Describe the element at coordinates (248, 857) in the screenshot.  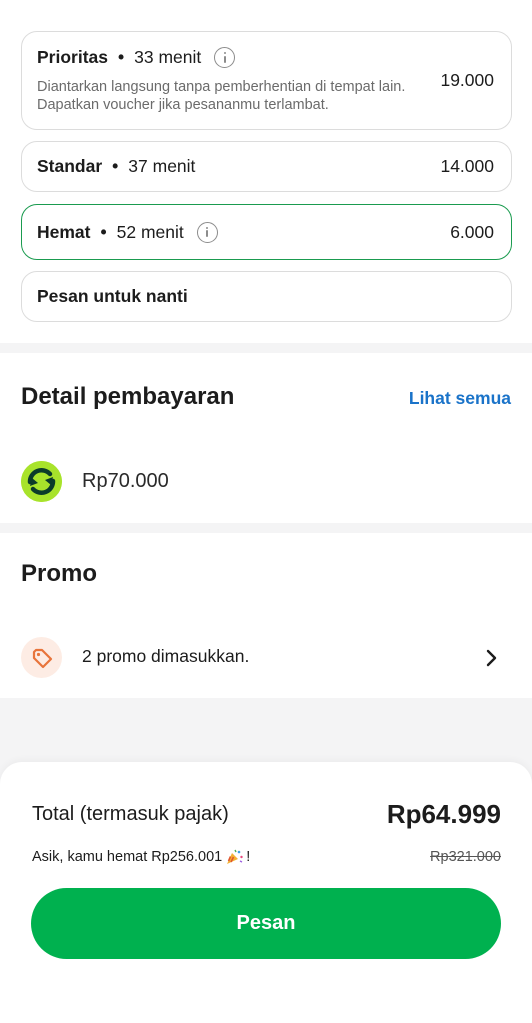
I see `savings-suffix: !` at that location.